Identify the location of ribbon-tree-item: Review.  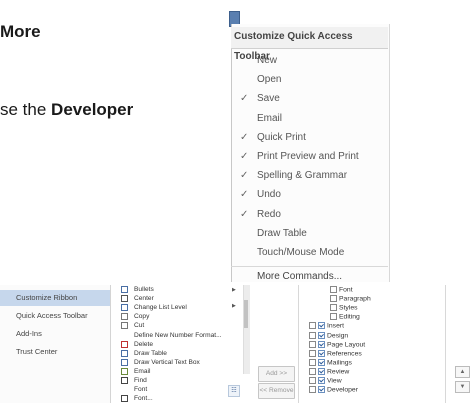
(329, 371).